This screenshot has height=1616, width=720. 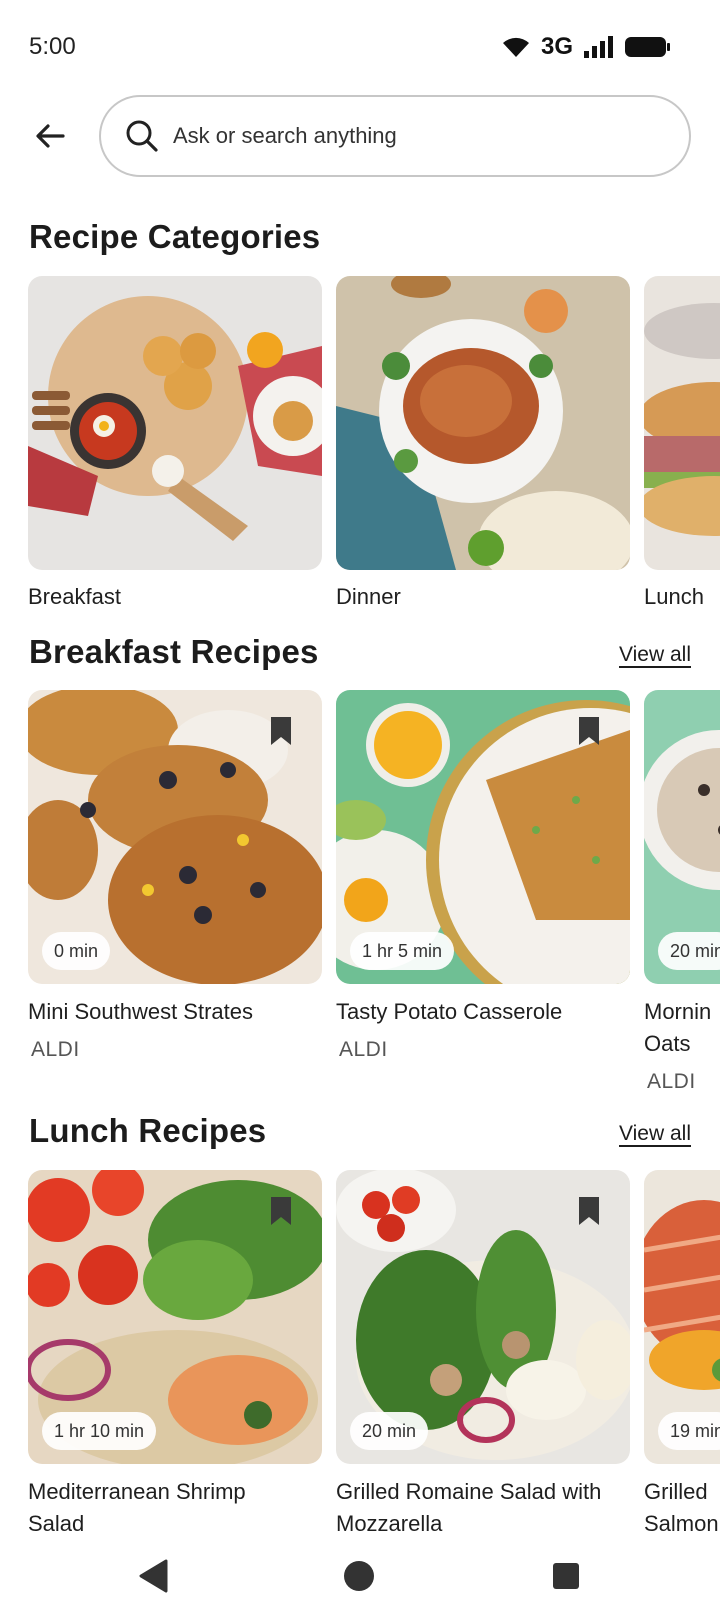 I want to click on nav-home-button, so click(x=359, y=1576).